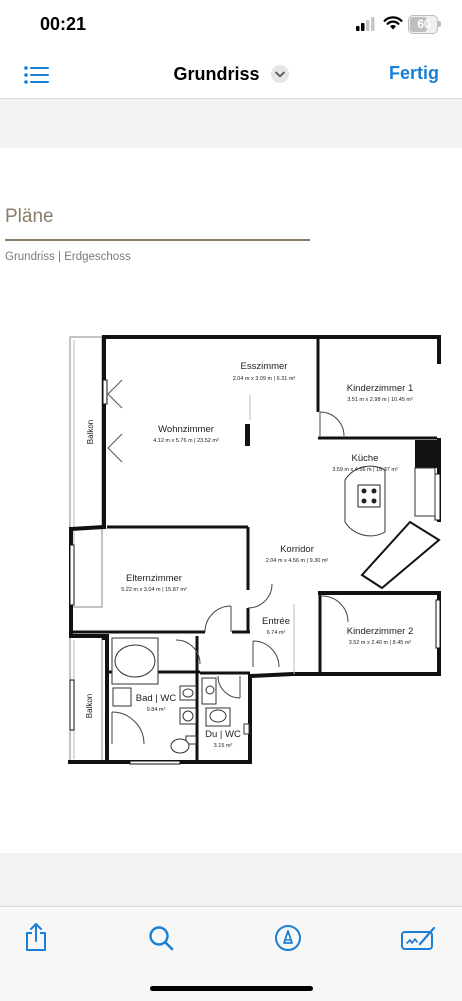 This screenshot has width=462, height=1001. What do you see at coordinates (297, 549) in the screenshot?
I see `room-label-korridor: Korridor` at bounding box center [297, 549].